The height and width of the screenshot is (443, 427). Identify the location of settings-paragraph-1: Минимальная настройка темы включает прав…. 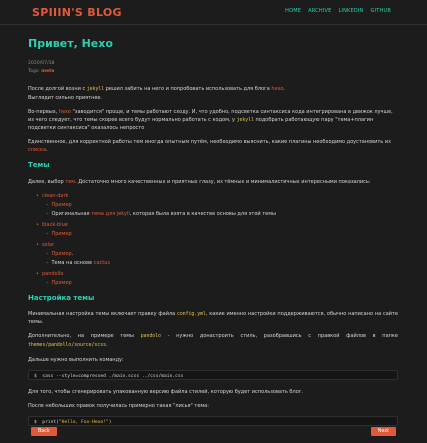
(213, 318).